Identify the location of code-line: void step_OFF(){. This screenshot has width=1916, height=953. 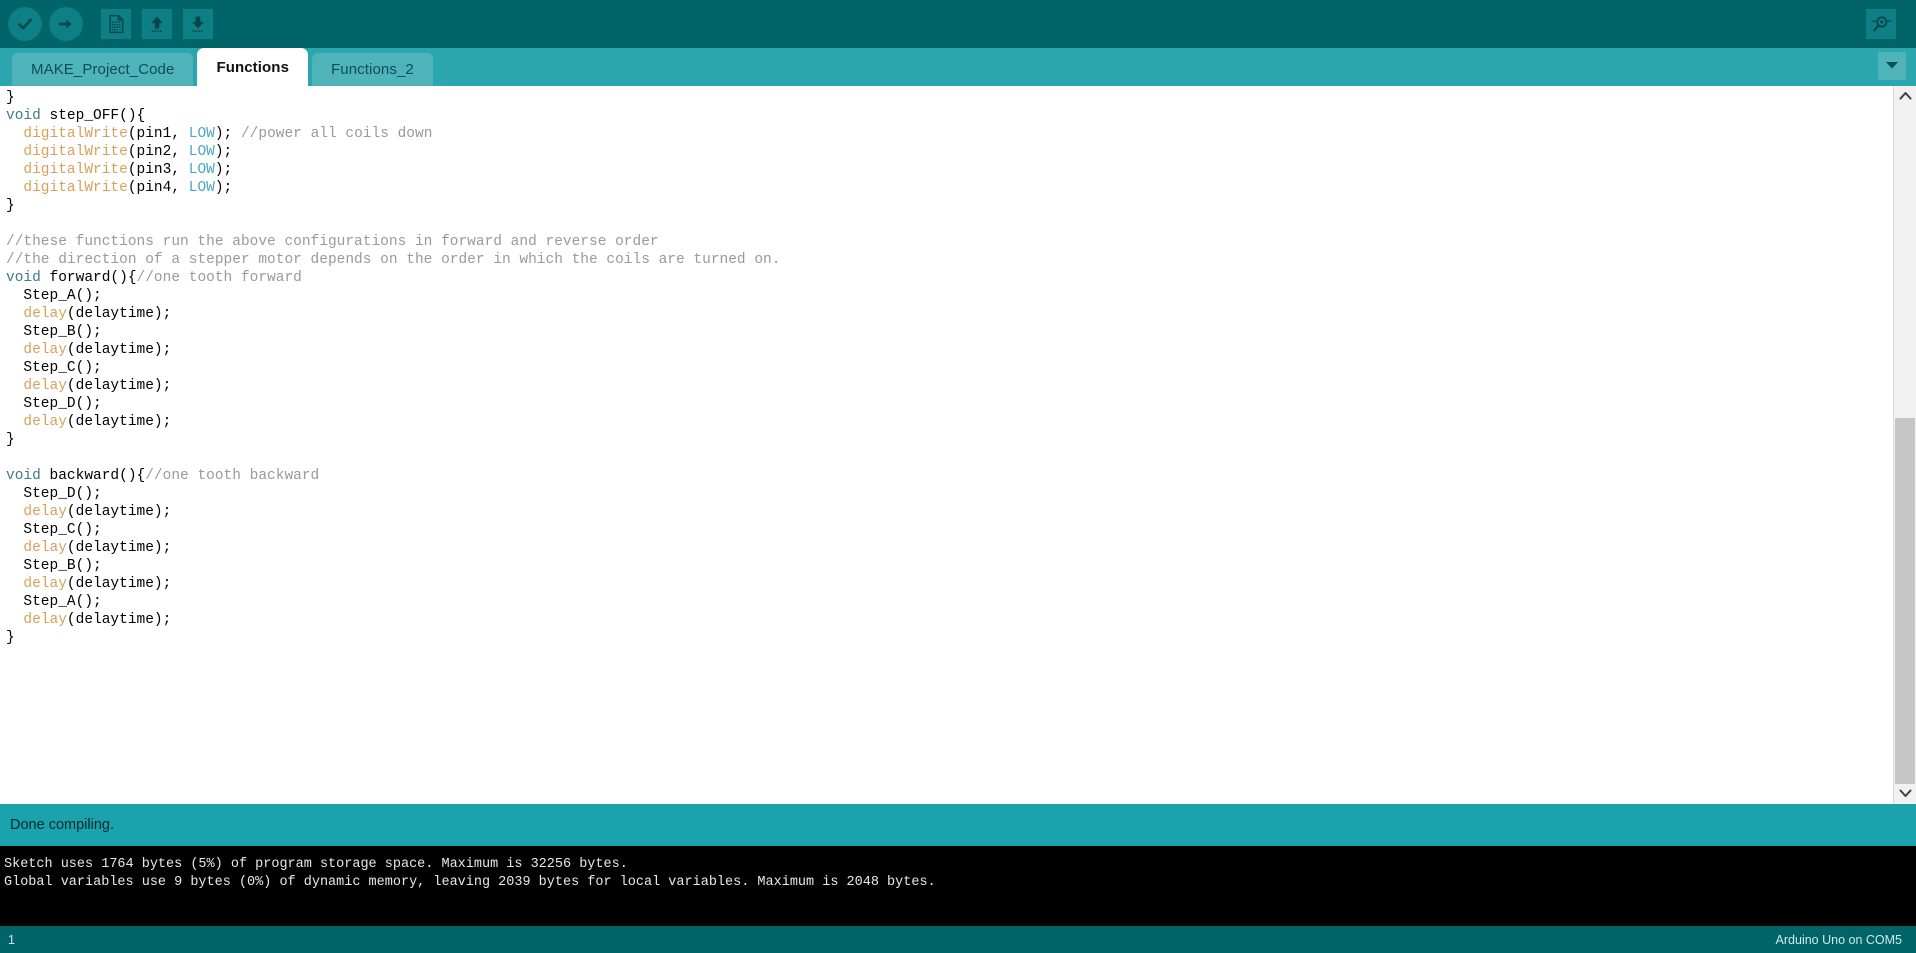
(949, 116).